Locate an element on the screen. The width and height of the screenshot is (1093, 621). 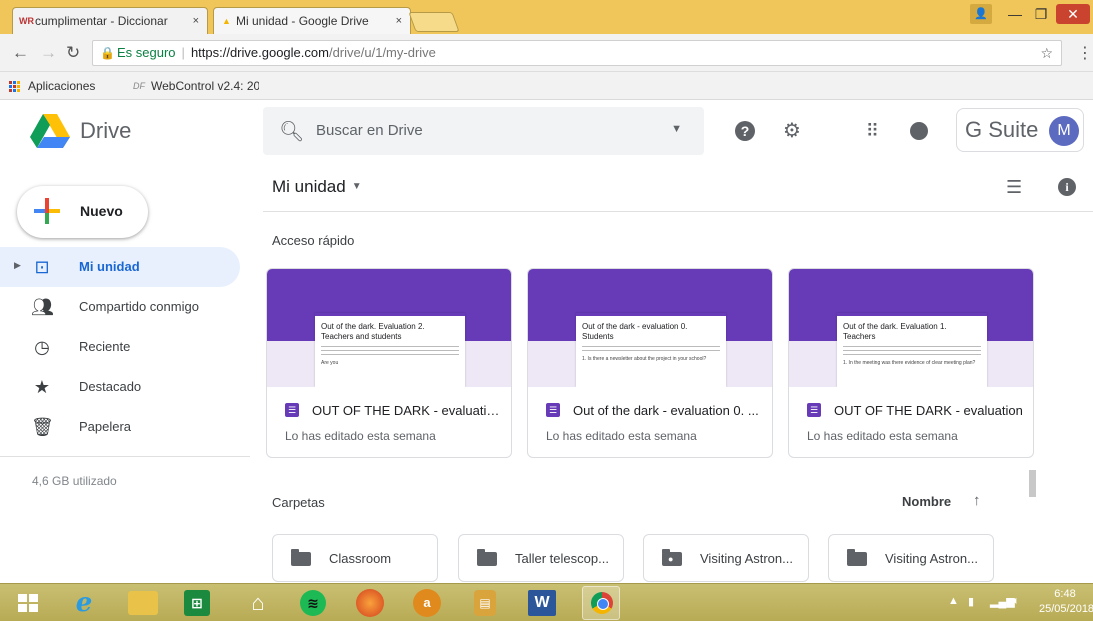
signal-icon: ▂▄▆ is located at coordinates (1002, 601).